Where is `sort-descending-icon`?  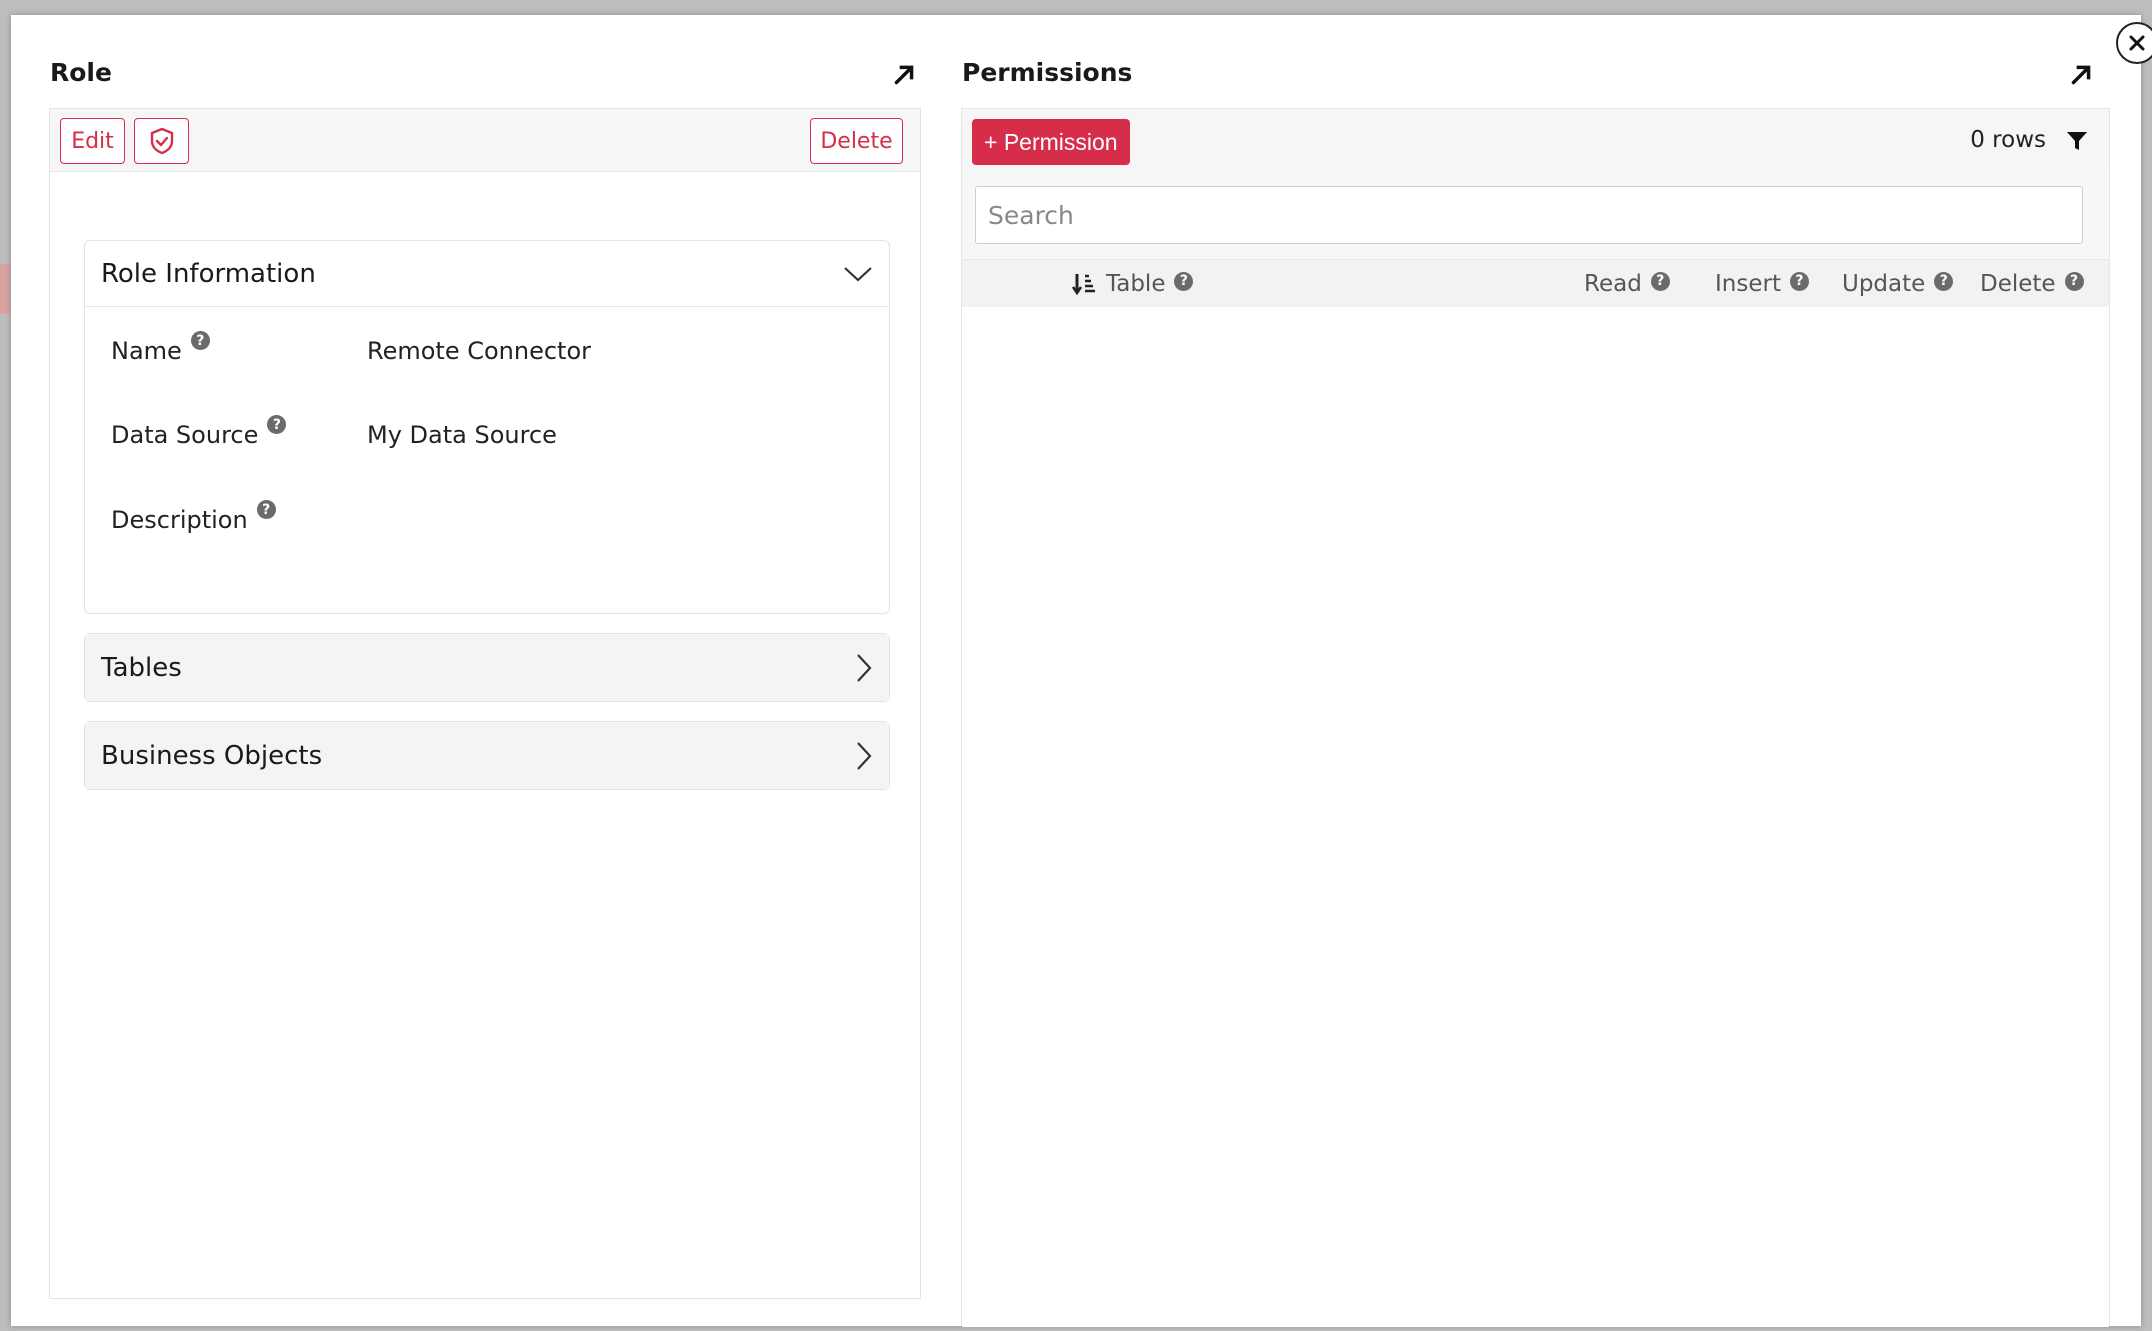 sort-descending-icon is located at coordinates (1083, 284).